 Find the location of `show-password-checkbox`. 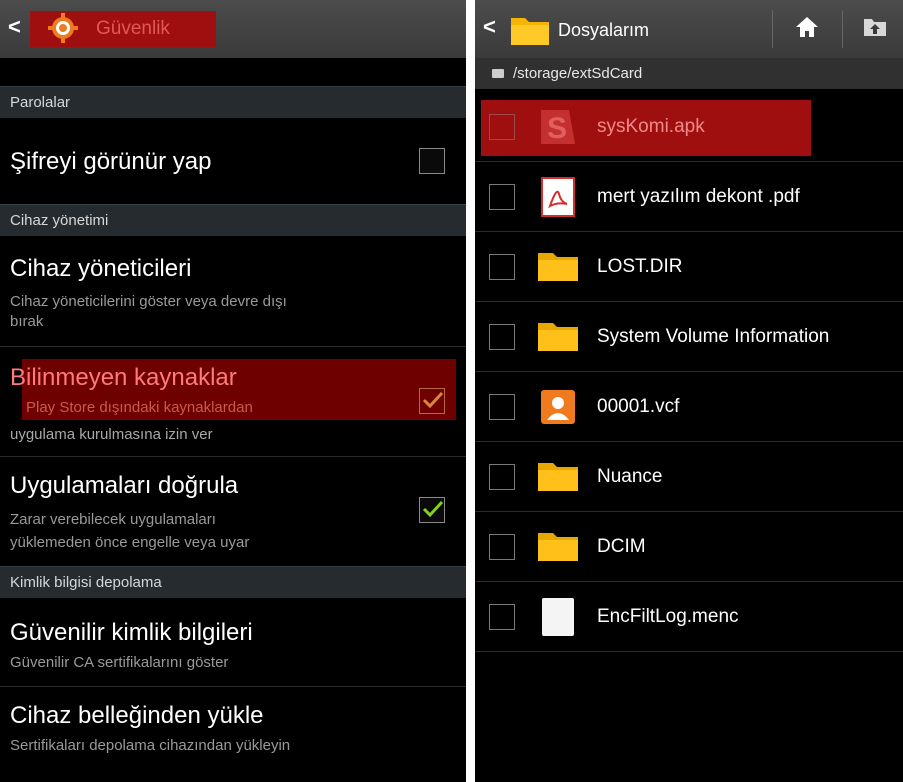

show-password-checkbox is located at coordinates (432, 161).